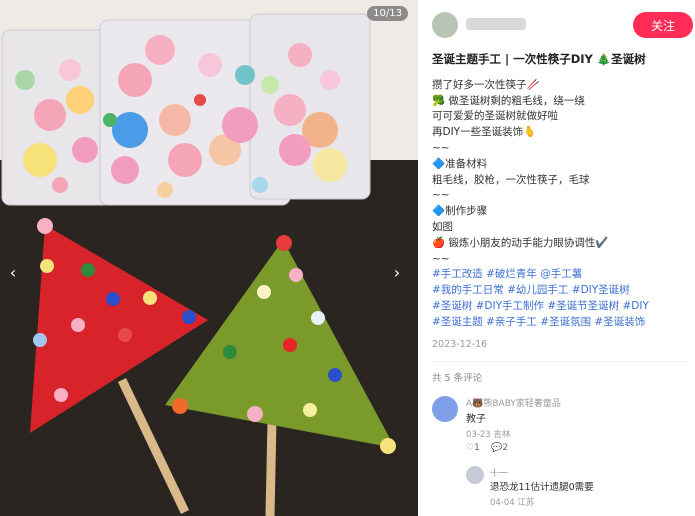 The image size is (695, 516). What do you see at coordinates (460, 211) in the screenshot?
I see `post-line: 🔷制作步骤` at bounding box center [460, 211].